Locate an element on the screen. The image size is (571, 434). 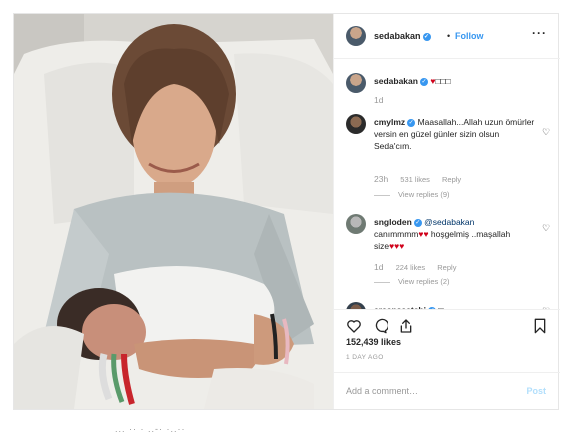
cropped-caption-text: ... ·· · ..-· ·..·· is located at coordinates (150, 429).